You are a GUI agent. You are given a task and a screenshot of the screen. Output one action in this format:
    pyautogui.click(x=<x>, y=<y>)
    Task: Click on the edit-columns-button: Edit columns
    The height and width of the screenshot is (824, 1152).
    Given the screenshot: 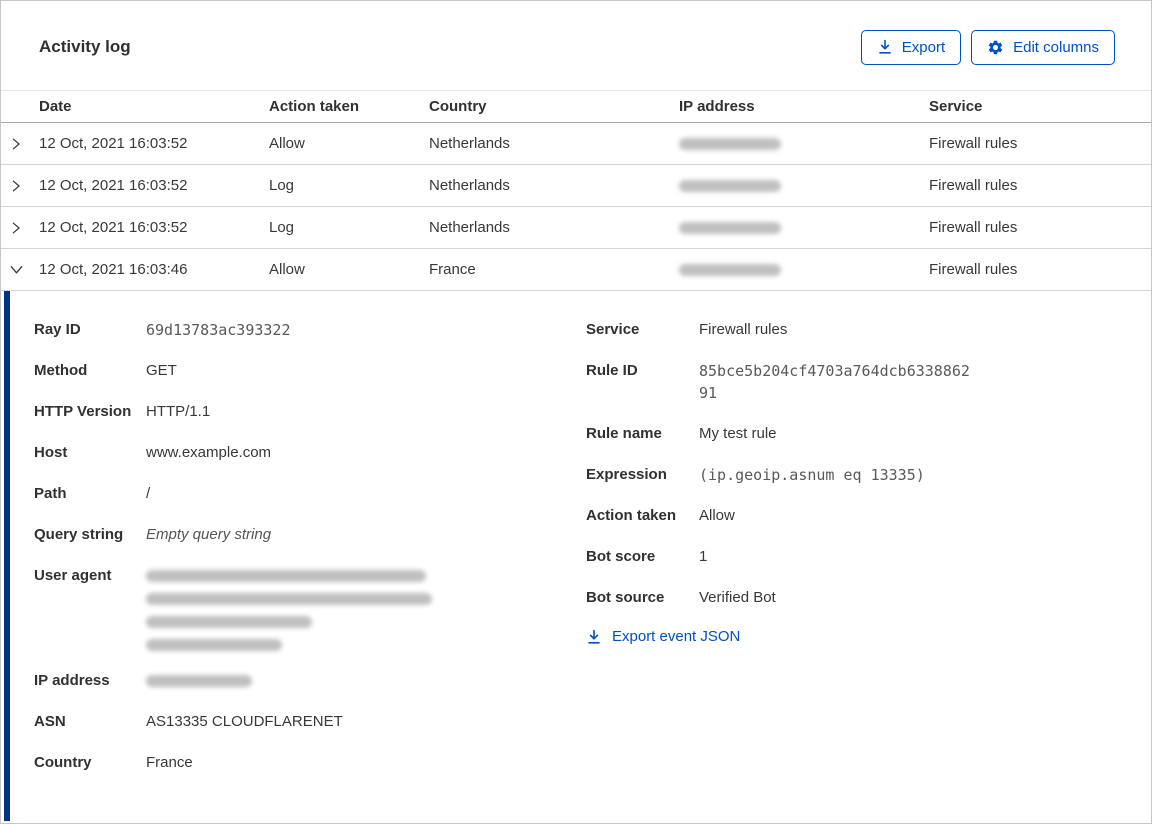 What is the action you would take?
    pyautogui.click(x=1043, y=47)
    